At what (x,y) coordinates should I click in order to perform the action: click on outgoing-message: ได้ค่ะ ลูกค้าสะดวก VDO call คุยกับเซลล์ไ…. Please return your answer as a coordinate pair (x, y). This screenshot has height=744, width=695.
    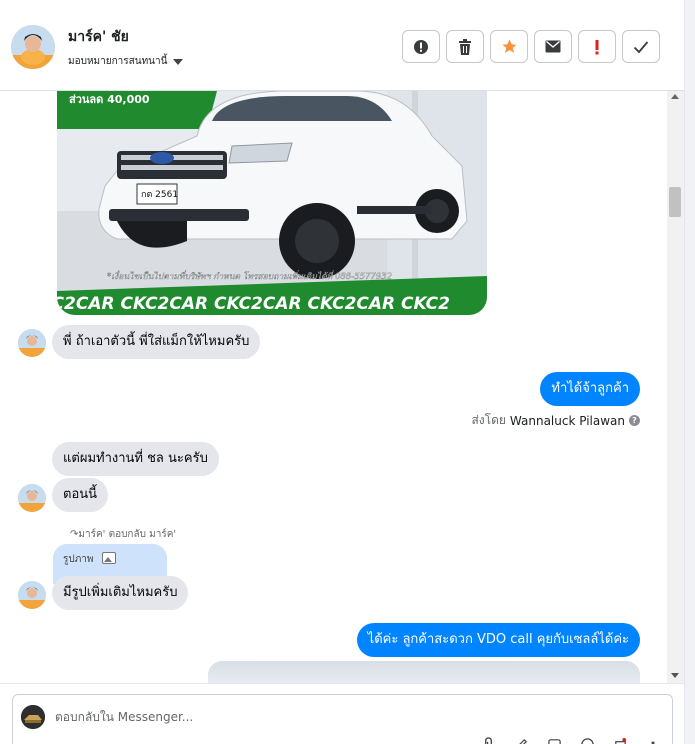
    Looking at the image, I should click on (498, 640).